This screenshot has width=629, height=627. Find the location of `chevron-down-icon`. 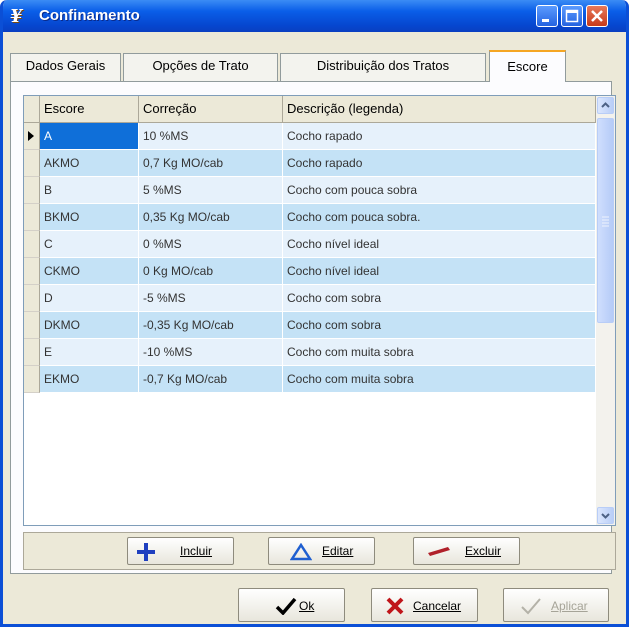

chevron-down-icon is located at coordinates (605, 516).